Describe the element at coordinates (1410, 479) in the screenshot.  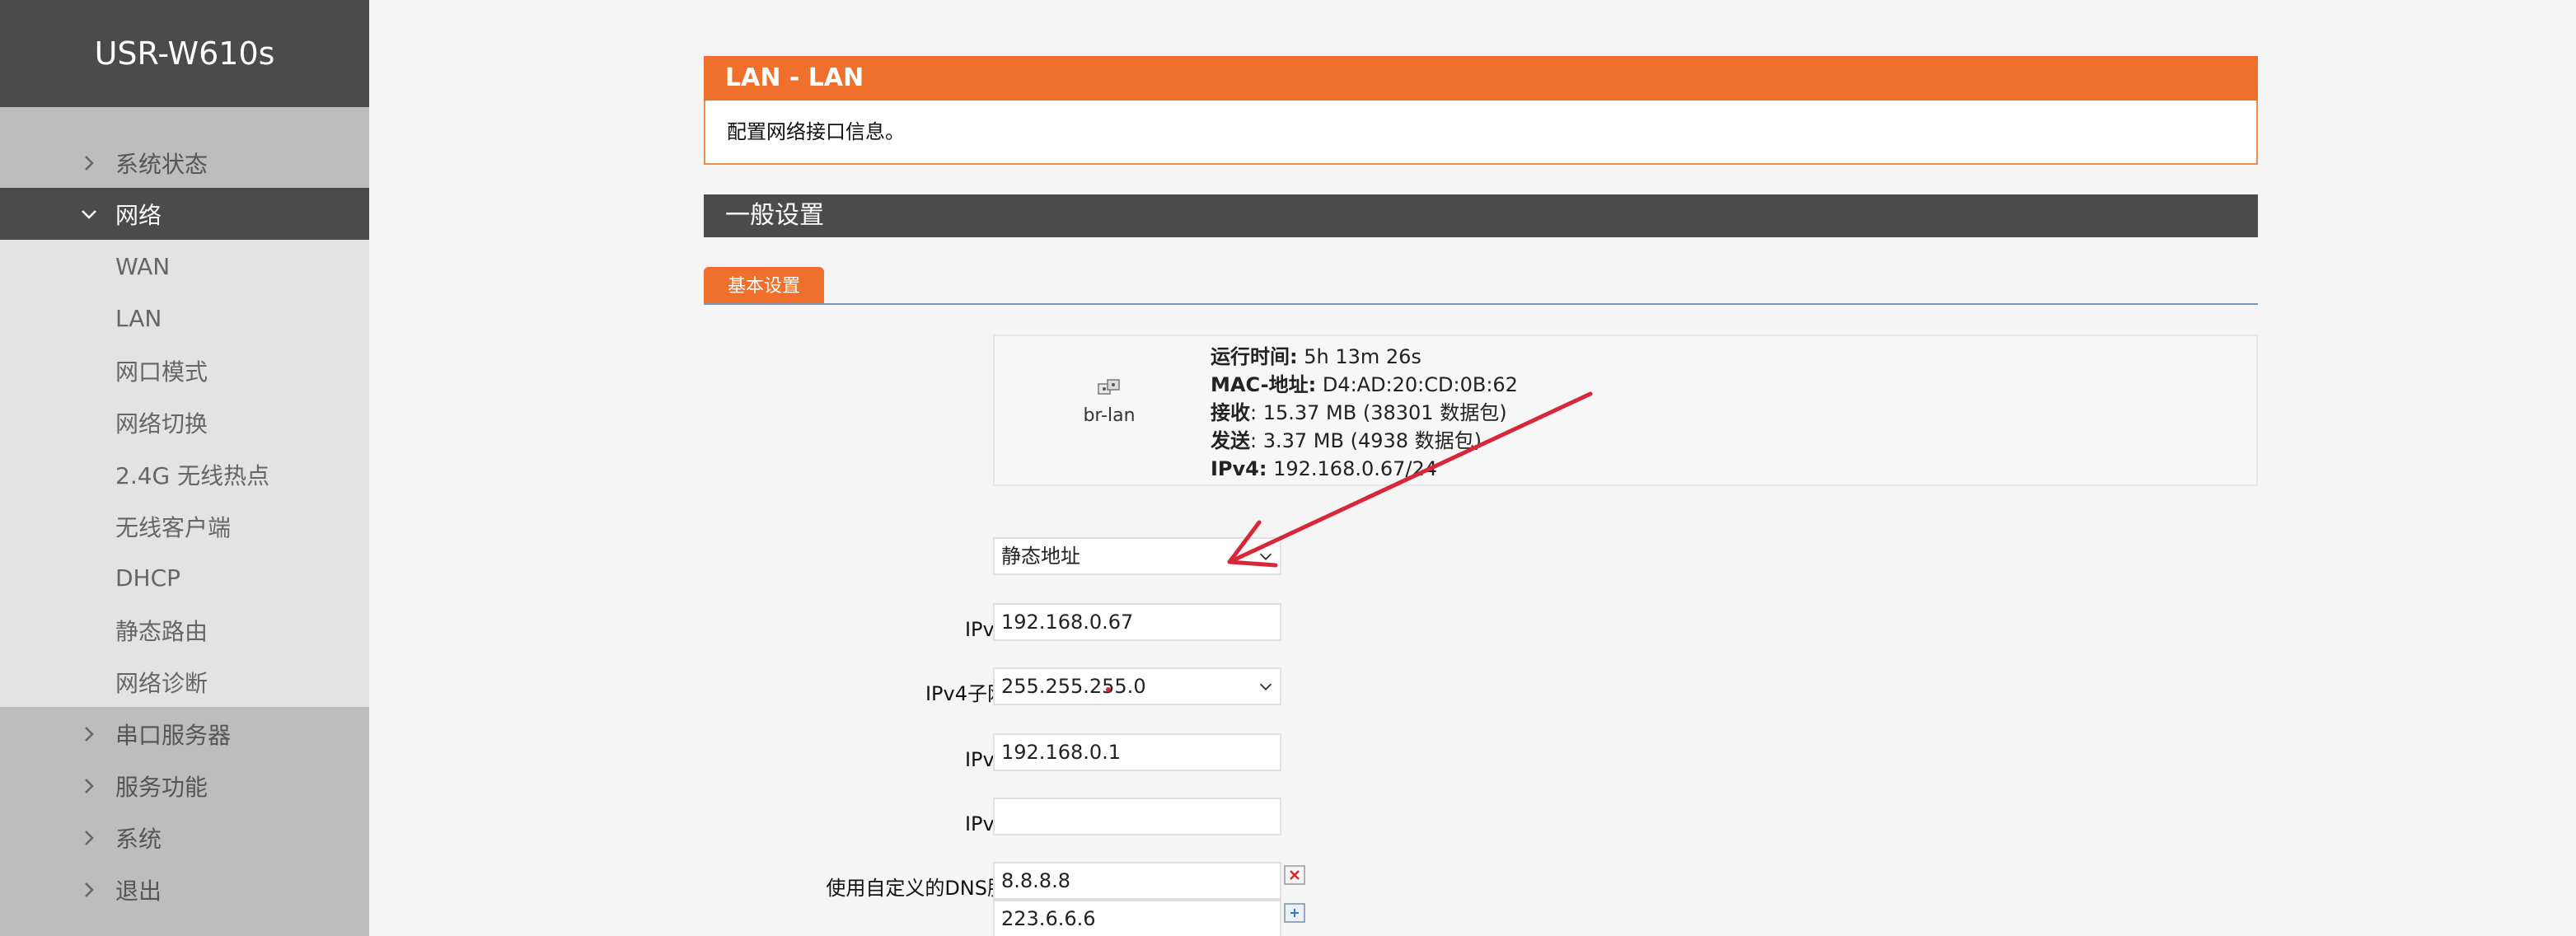
I see `annotation-arrow` at that location.